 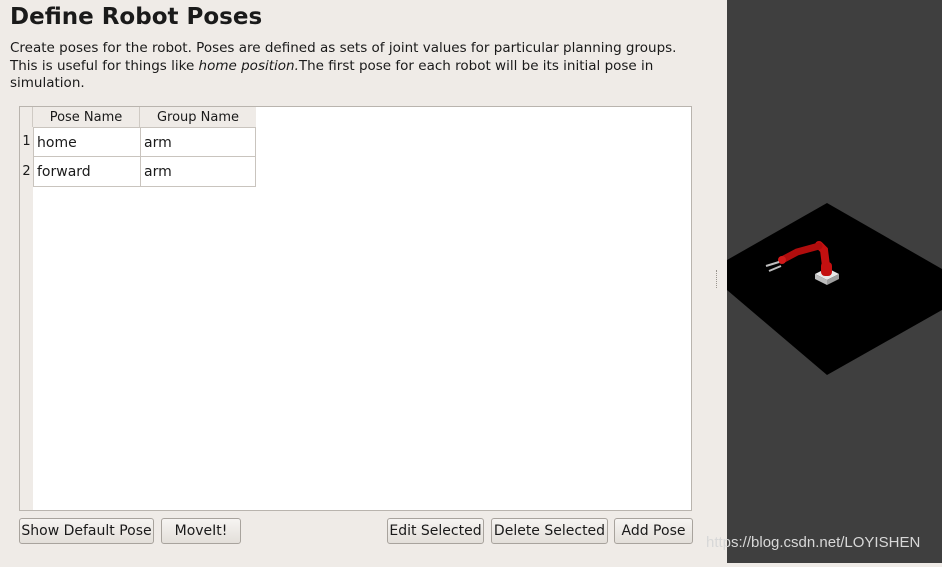 What do you see at coordinates (813, 542) in the screenshot?
I see `watermark: https://blog.csdn.net/LOYISHEN` at bounding box center [813, 542].